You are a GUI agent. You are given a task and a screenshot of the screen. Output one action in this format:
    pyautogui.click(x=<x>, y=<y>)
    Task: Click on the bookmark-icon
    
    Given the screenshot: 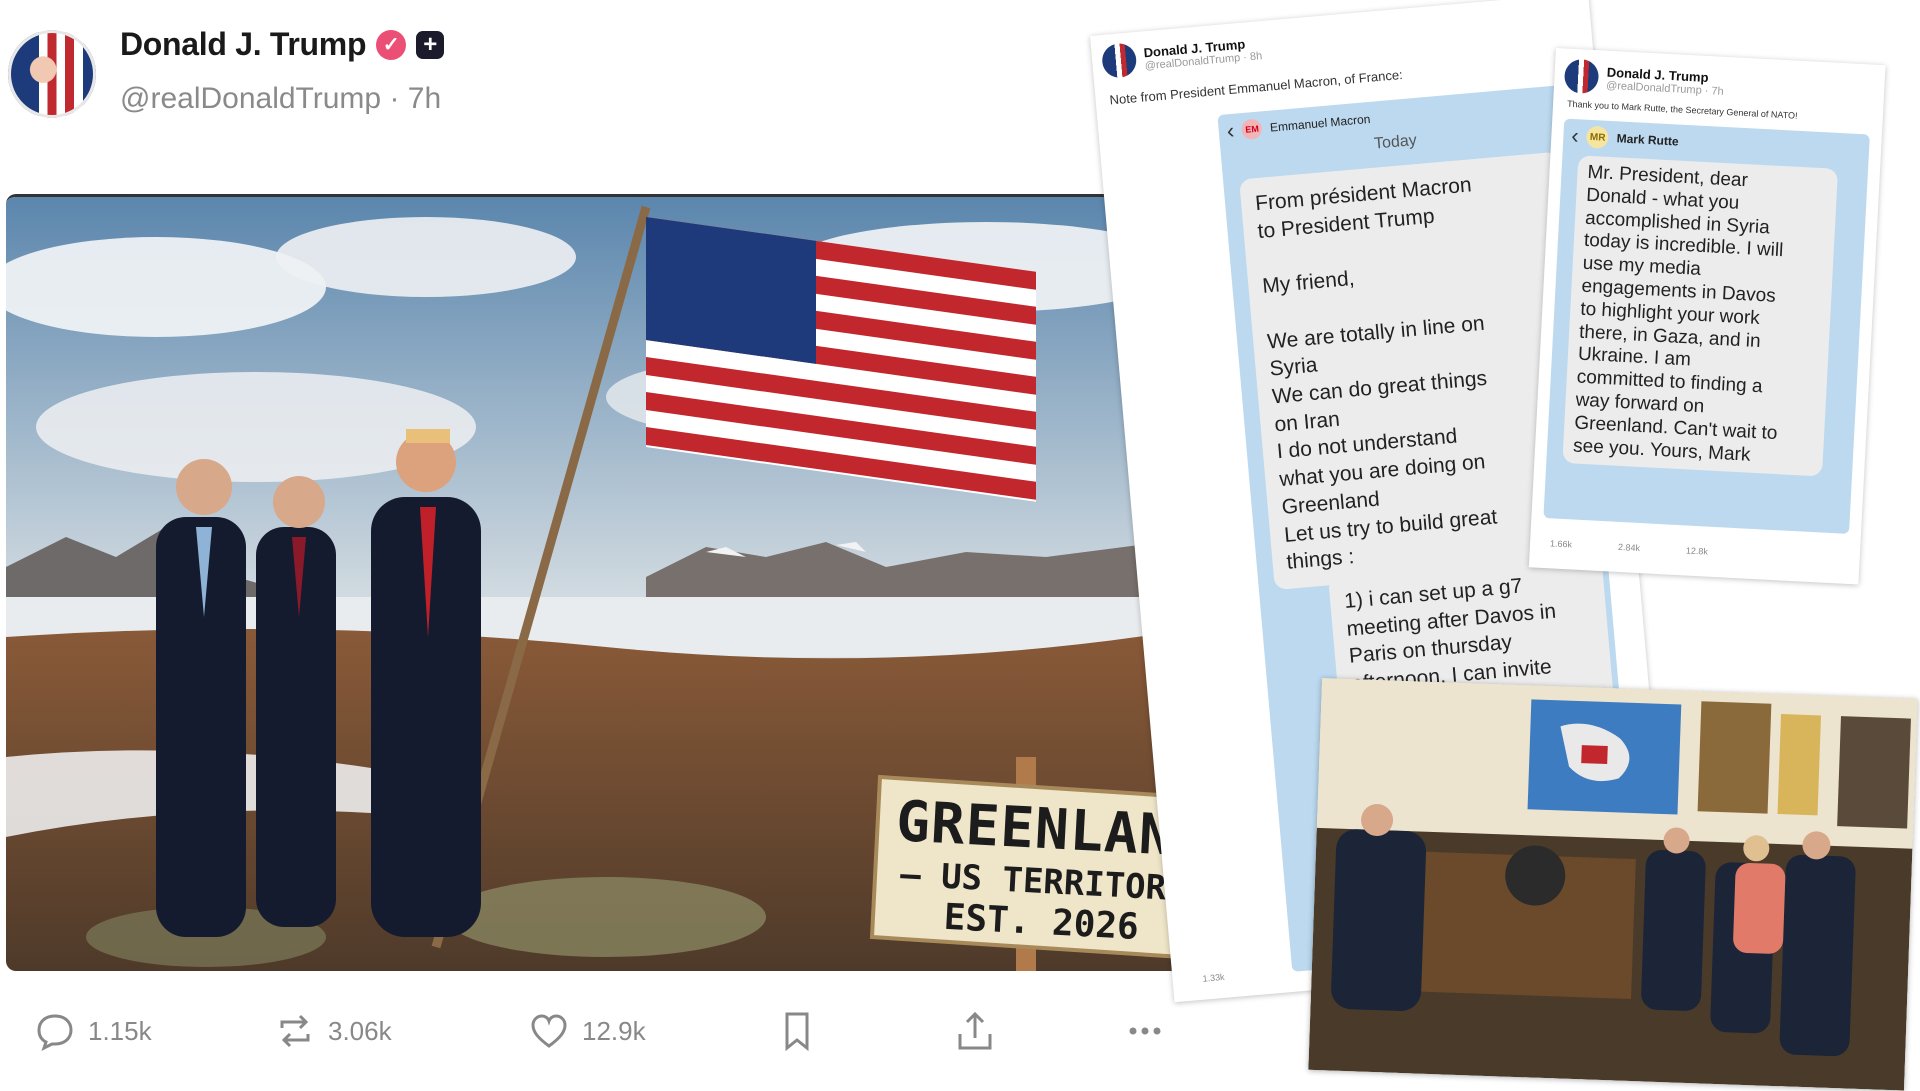 What is the action you would take?
    pyautogui.click(x=797, y=1032)
    